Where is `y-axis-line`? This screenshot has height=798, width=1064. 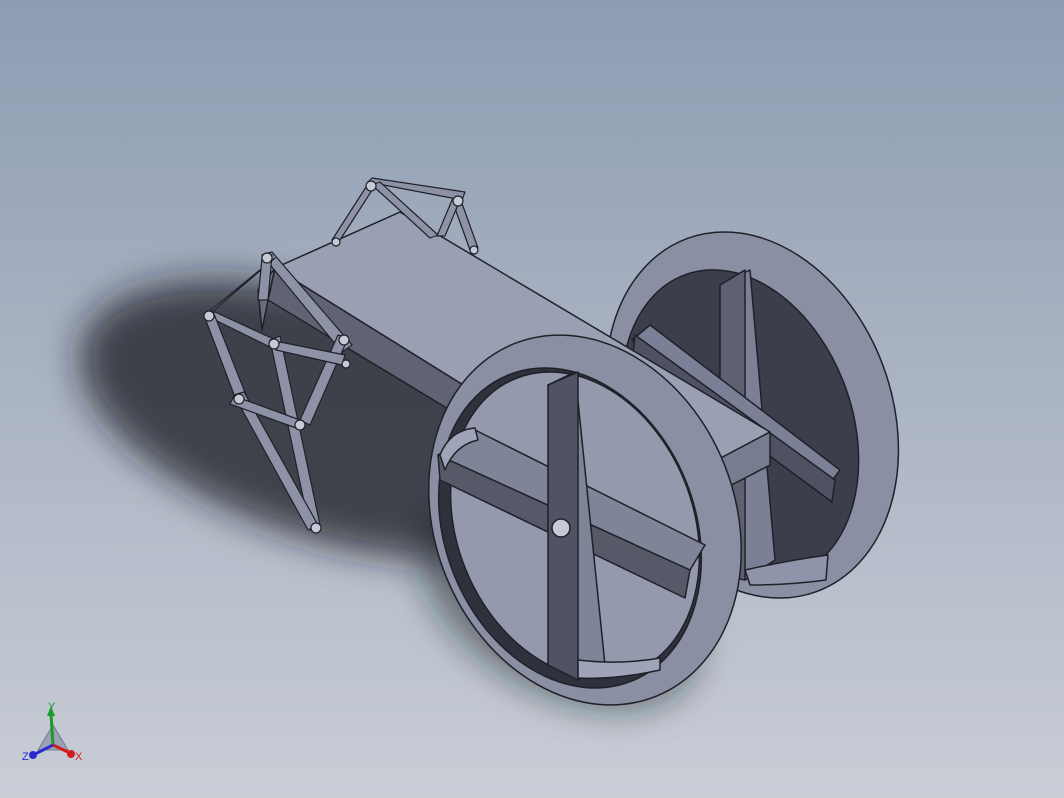
y-axis-line is located at coordinates (52, 729).